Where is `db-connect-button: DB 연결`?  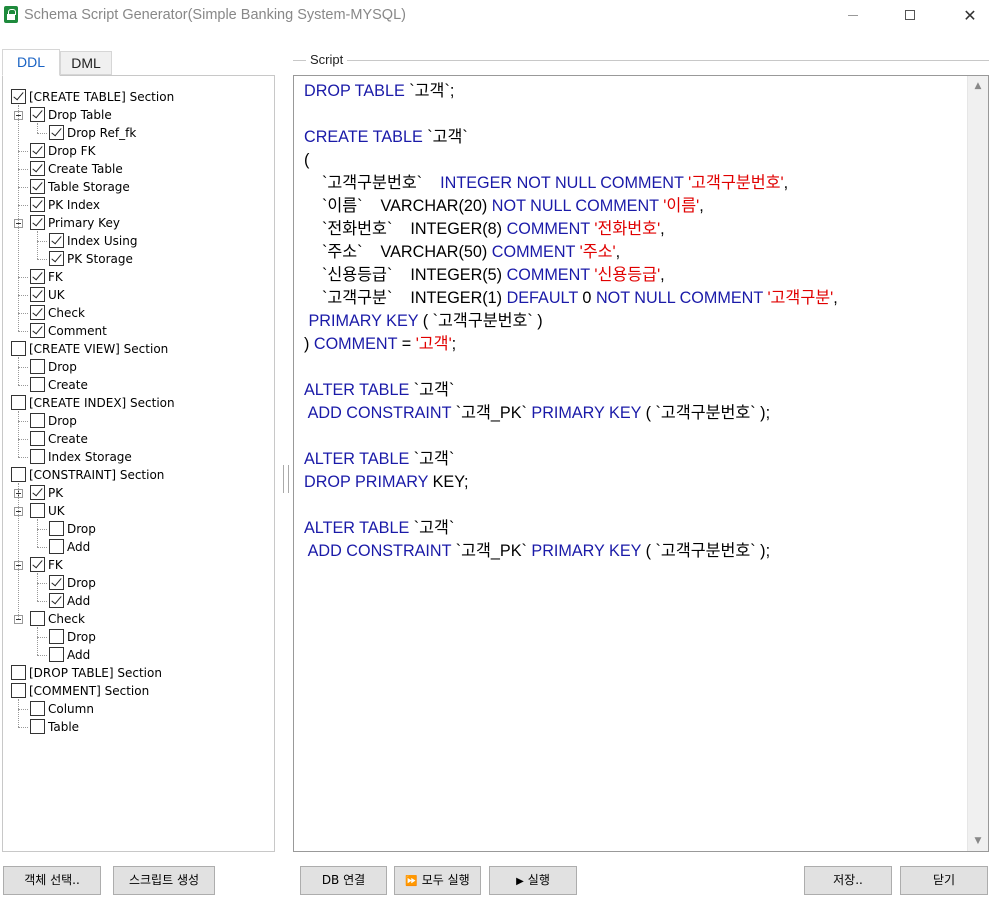 db-connect-button: DB 연결 is located at coordinates (343, 880).